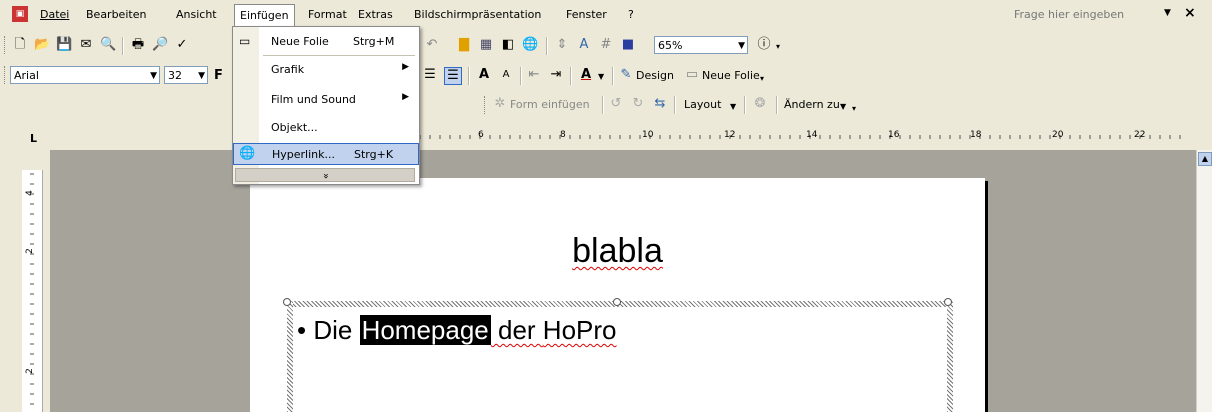 The width and height of the screenshot is (1212, 412). What do you see at coordinates (300, 41) in the screenshot?
I see `menu-item-label: Neue Folie` at bounding box center [300, 41].